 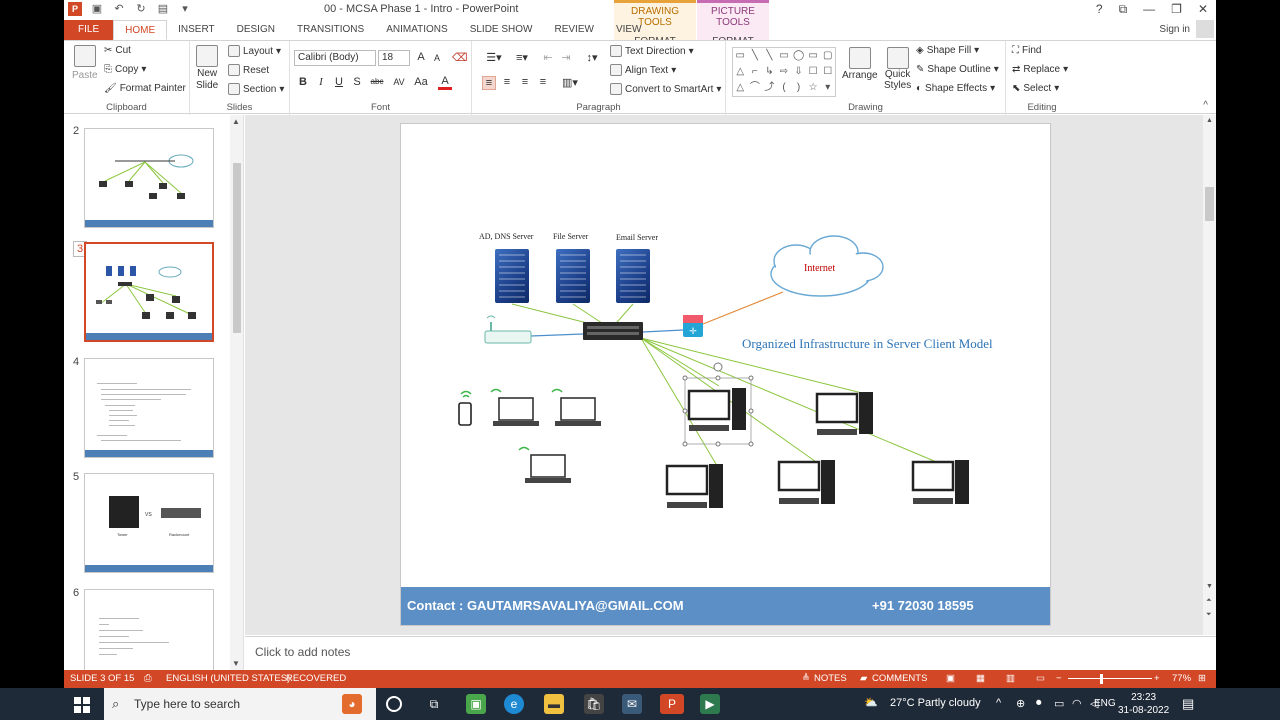 I want to click on zoom-level: 77%, so click(x=1181, y=678).